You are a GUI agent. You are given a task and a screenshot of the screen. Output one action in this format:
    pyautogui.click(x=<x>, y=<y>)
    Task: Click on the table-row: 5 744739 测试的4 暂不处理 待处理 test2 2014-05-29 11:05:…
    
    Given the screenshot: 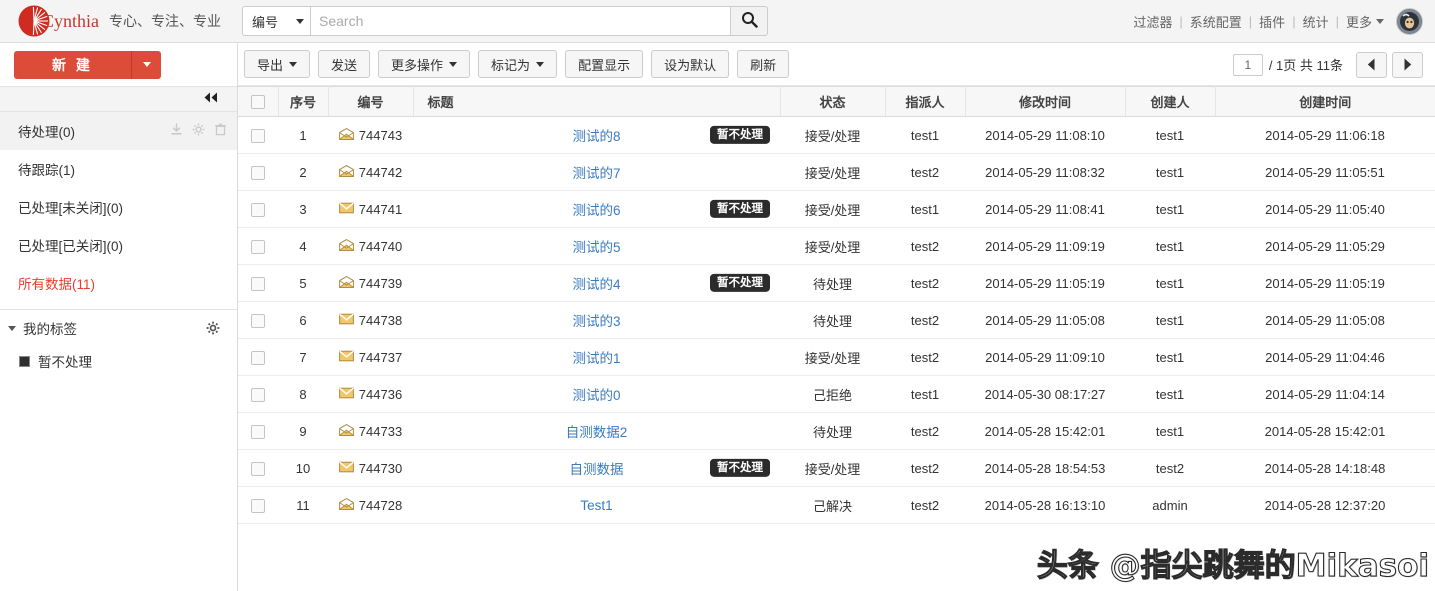 What is the action you would take?
    pyautogui.click(x=836, y=283)
    